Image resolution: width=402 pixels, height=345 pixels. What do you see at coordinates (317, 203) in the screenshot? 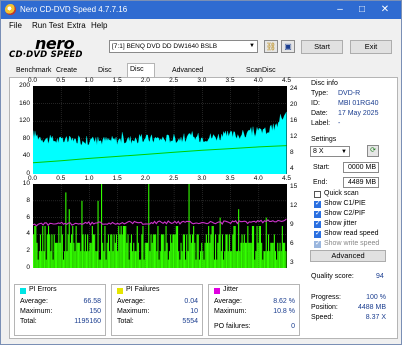
I see `checkbox-show-c1-pie` at bounding box center [317, 203].